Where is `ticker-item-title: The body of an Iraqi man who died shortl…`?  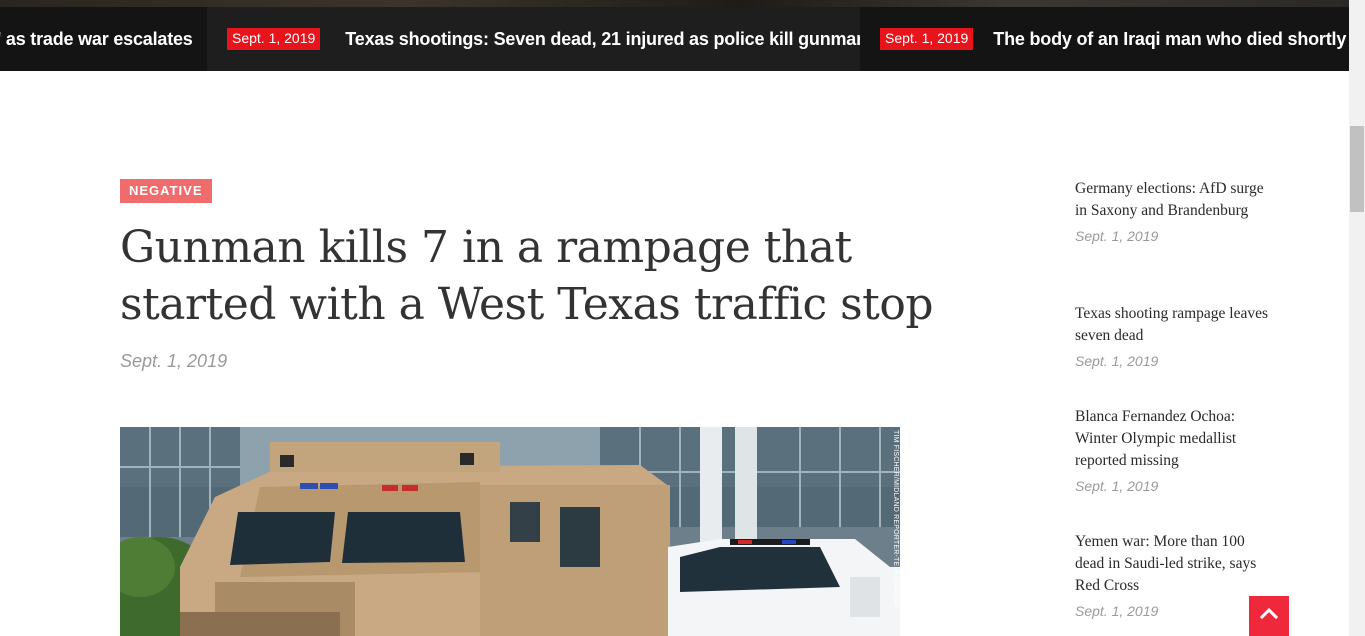 ticker-item-title: The body of an Iraqi man who died shortl… is located at coordinates (1171, 38).